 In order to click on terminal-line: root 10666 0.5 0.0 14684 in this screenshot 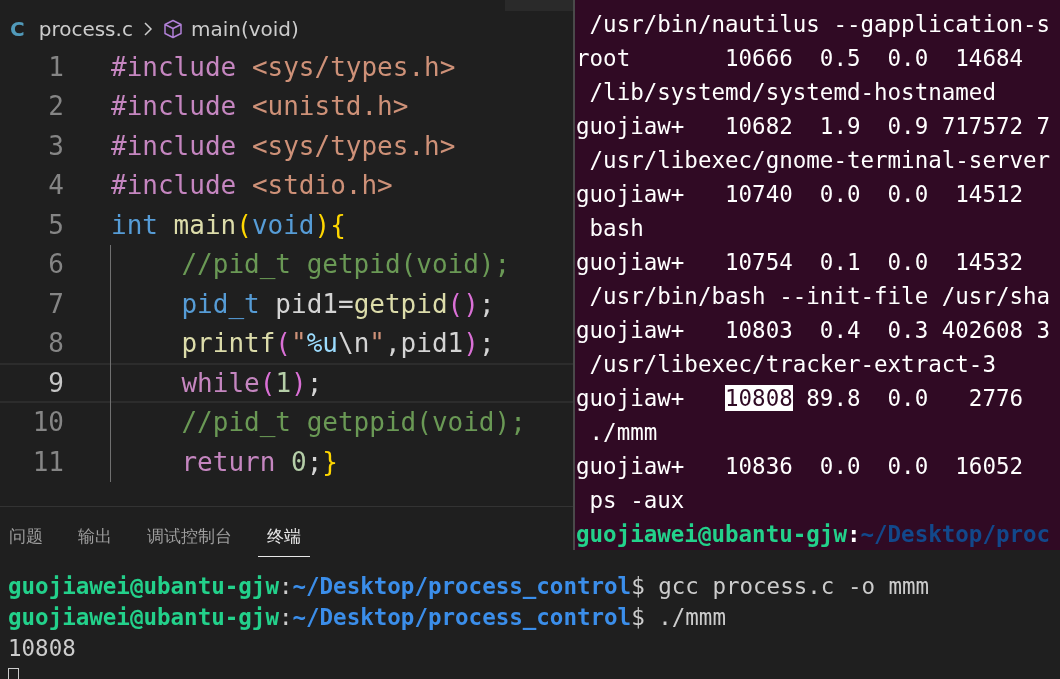, I will do `click(800, 58)`.